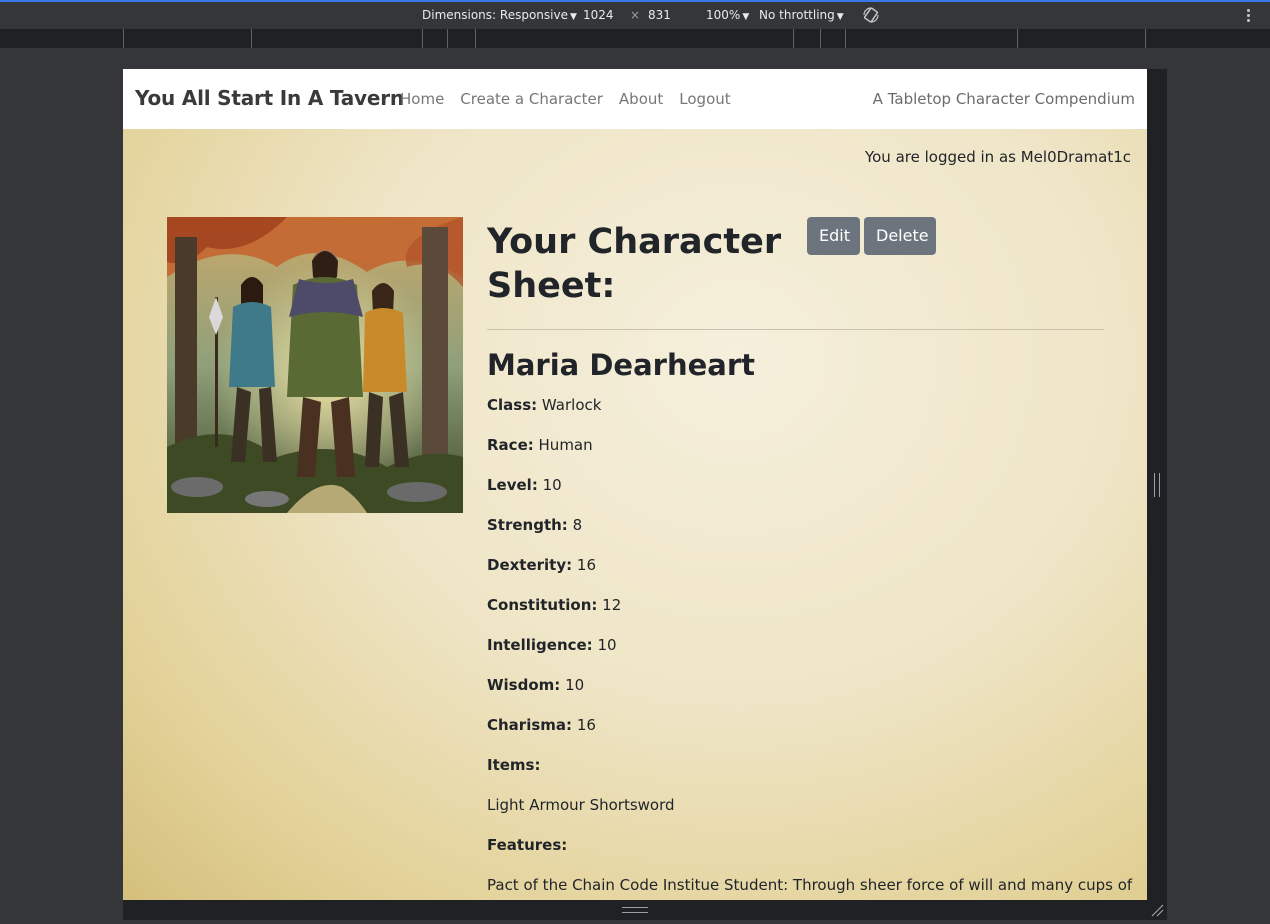 The width and height of the screenshot is (1270, 924). I want to click on nav-links: Home Create a Character About Logout, so click(565, 99).